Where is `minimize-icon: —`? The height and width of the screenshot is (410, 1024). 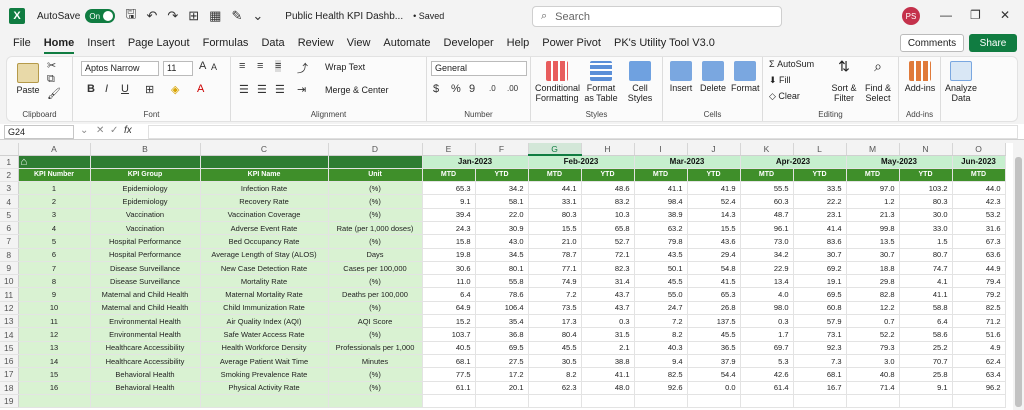
minimize-icon: — is located at coordinates (946, 15).